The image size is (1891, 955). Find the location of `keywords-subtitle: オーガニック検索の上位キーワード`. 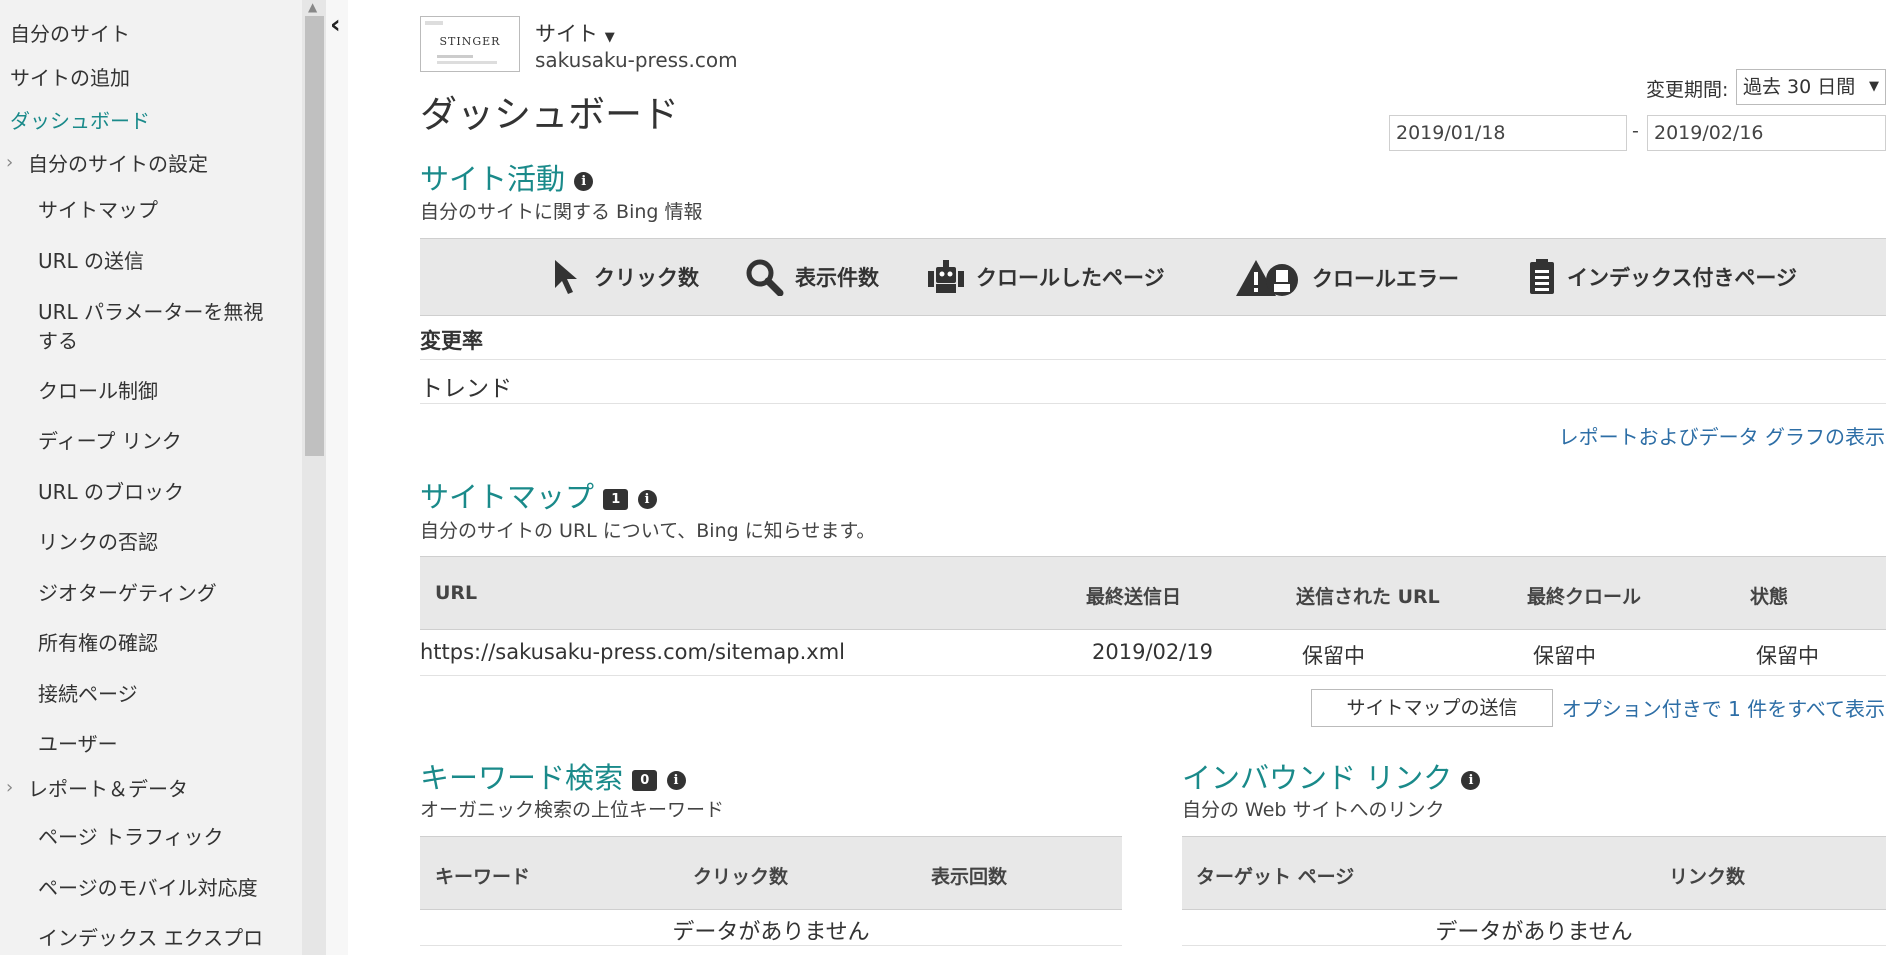

keywords-subtitle: オーガニック検索の上位キーワード is located at coordinates (572, 810).